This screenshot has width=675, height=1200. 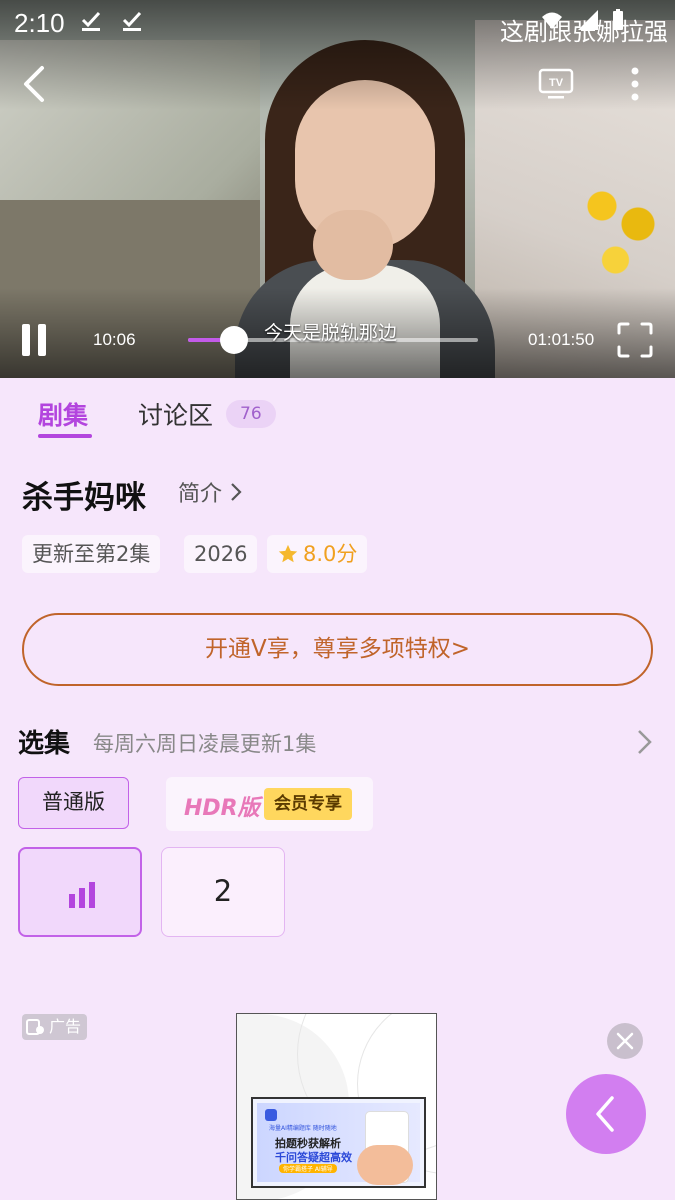 I want to click on episodes-section-title: 选集, so click(x=44, y=744).